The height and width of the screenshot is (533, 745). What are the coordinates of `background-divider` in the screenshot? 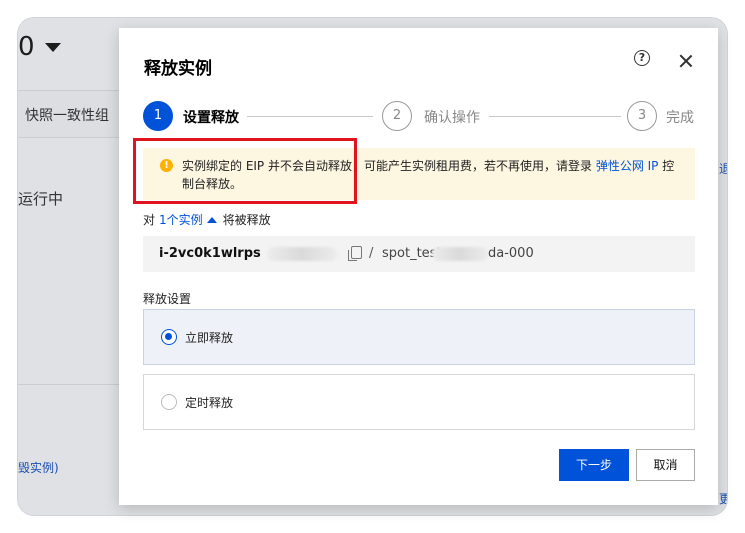 It's located at (68, 384).